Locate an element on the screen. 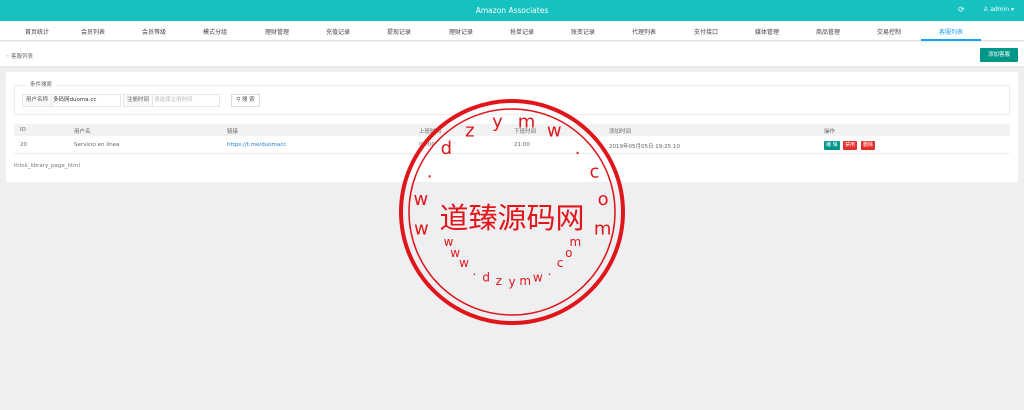  stamp-arc-letter: o is located at coordinates (603, 199).